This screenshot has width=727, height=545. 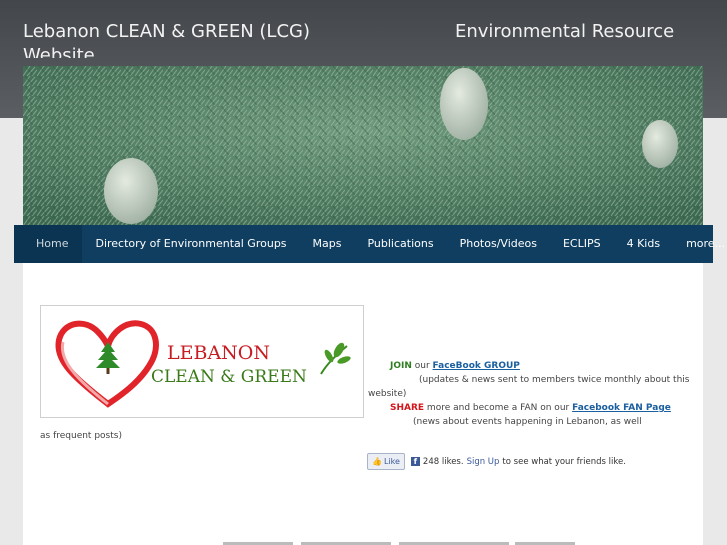 What do you see at coordinates (498, 244) in the screenshot?
I see `nav-item-photos-videos: Photos/Videos` at bounding box center [498, 244].